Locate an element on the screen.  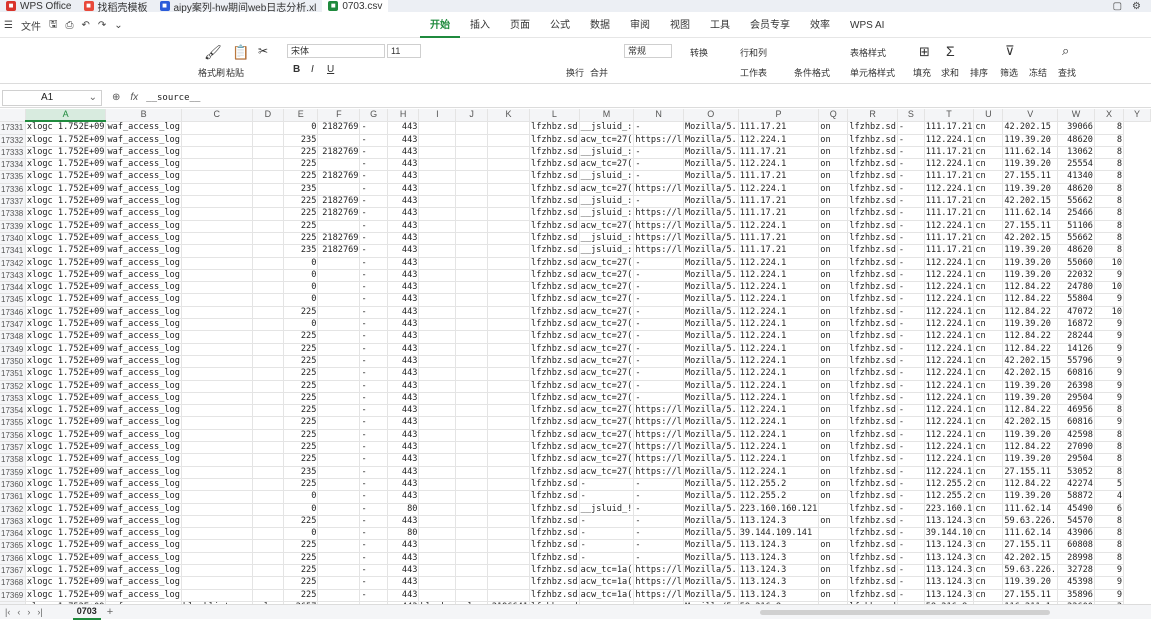
cell: 119.39.20 is located at coordinates (1030, 276).